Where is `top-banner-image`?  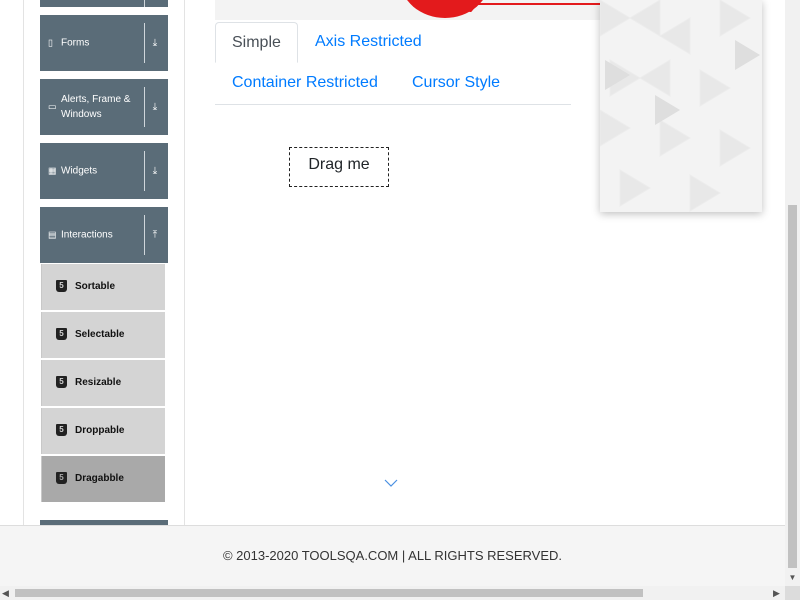
top-banner-image is located at coordinates (407, 10).